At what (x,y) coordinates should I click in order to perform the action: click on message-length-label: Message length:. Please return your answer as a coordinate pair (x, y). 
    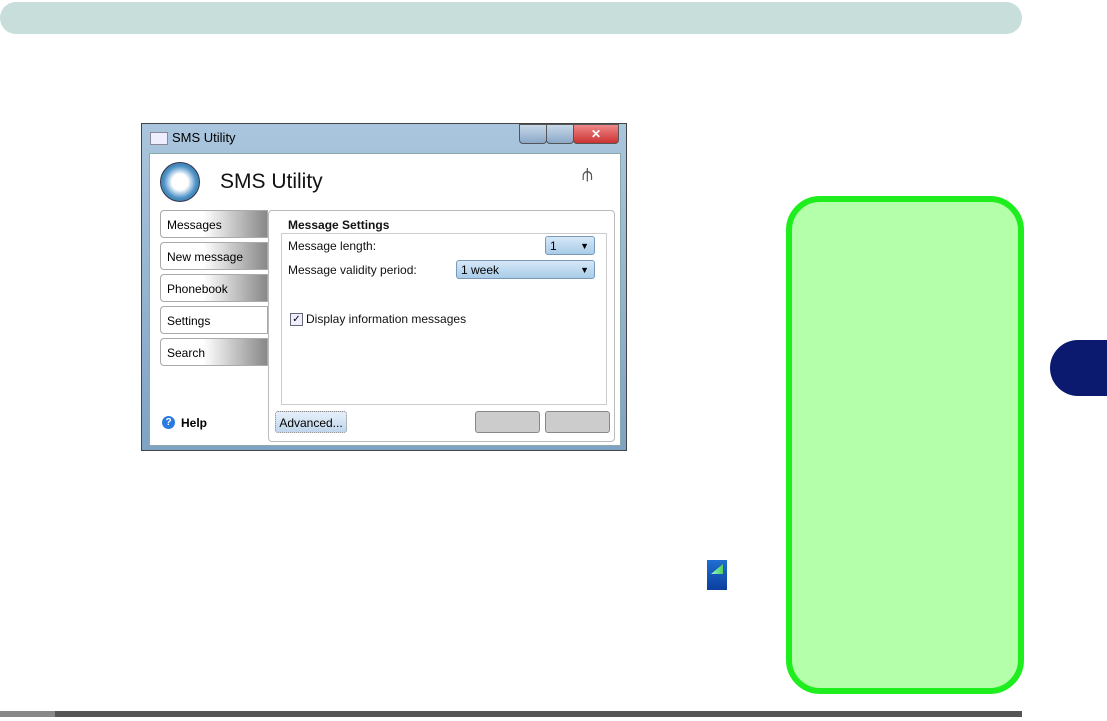
    Looking at the image, I should click on (332, 246).